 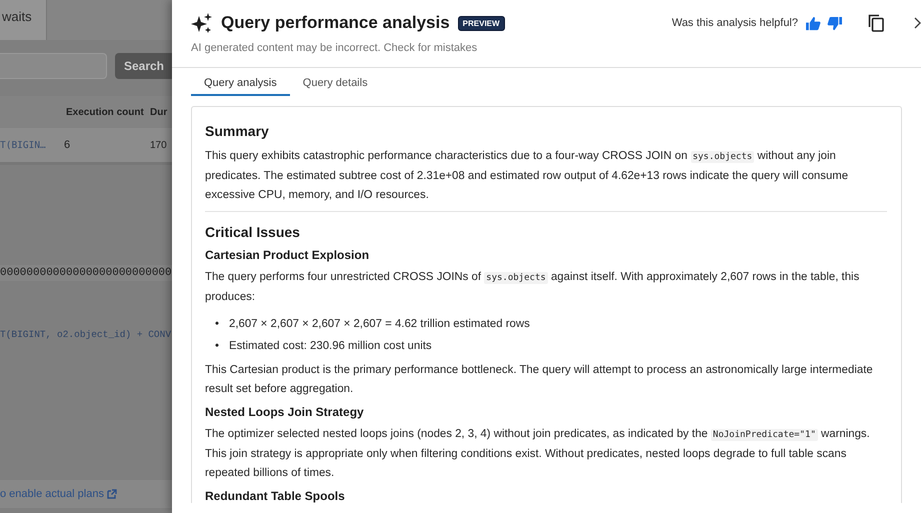 I want to click on table-cell-text: 6, so click(x=67, y=145).